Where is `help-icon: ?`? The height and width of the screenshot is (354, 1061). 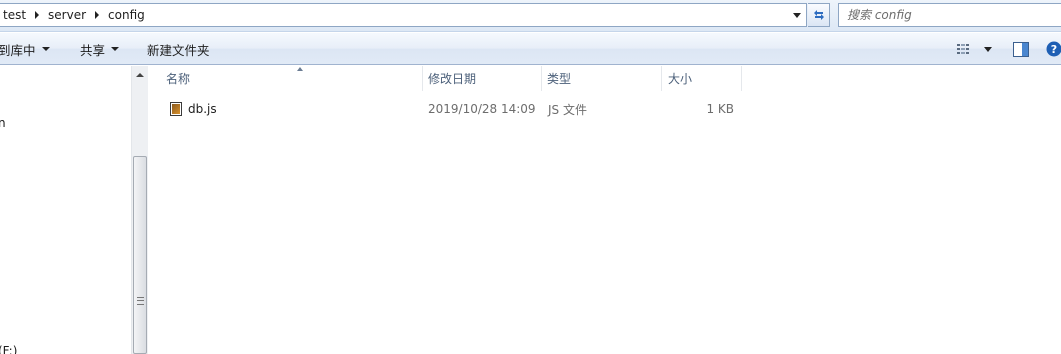
help-icon: ? is located at coordinates (1053, 49).